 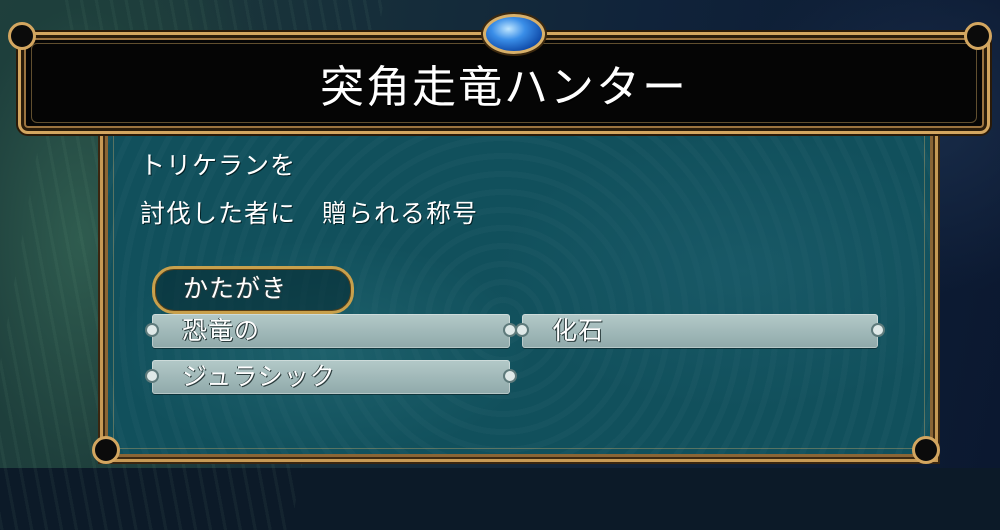 I want to click on word-option-label: 化石, so click(x=578, y=330).